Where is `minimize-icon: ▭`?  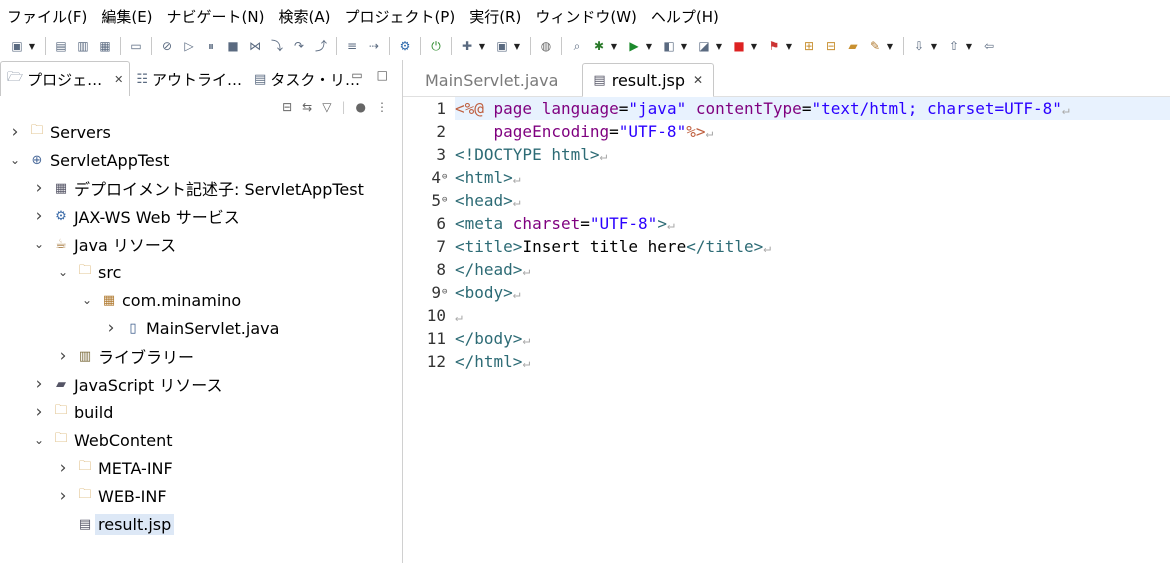 minimize-icon: ▭ is located at coordinates (356, 75).